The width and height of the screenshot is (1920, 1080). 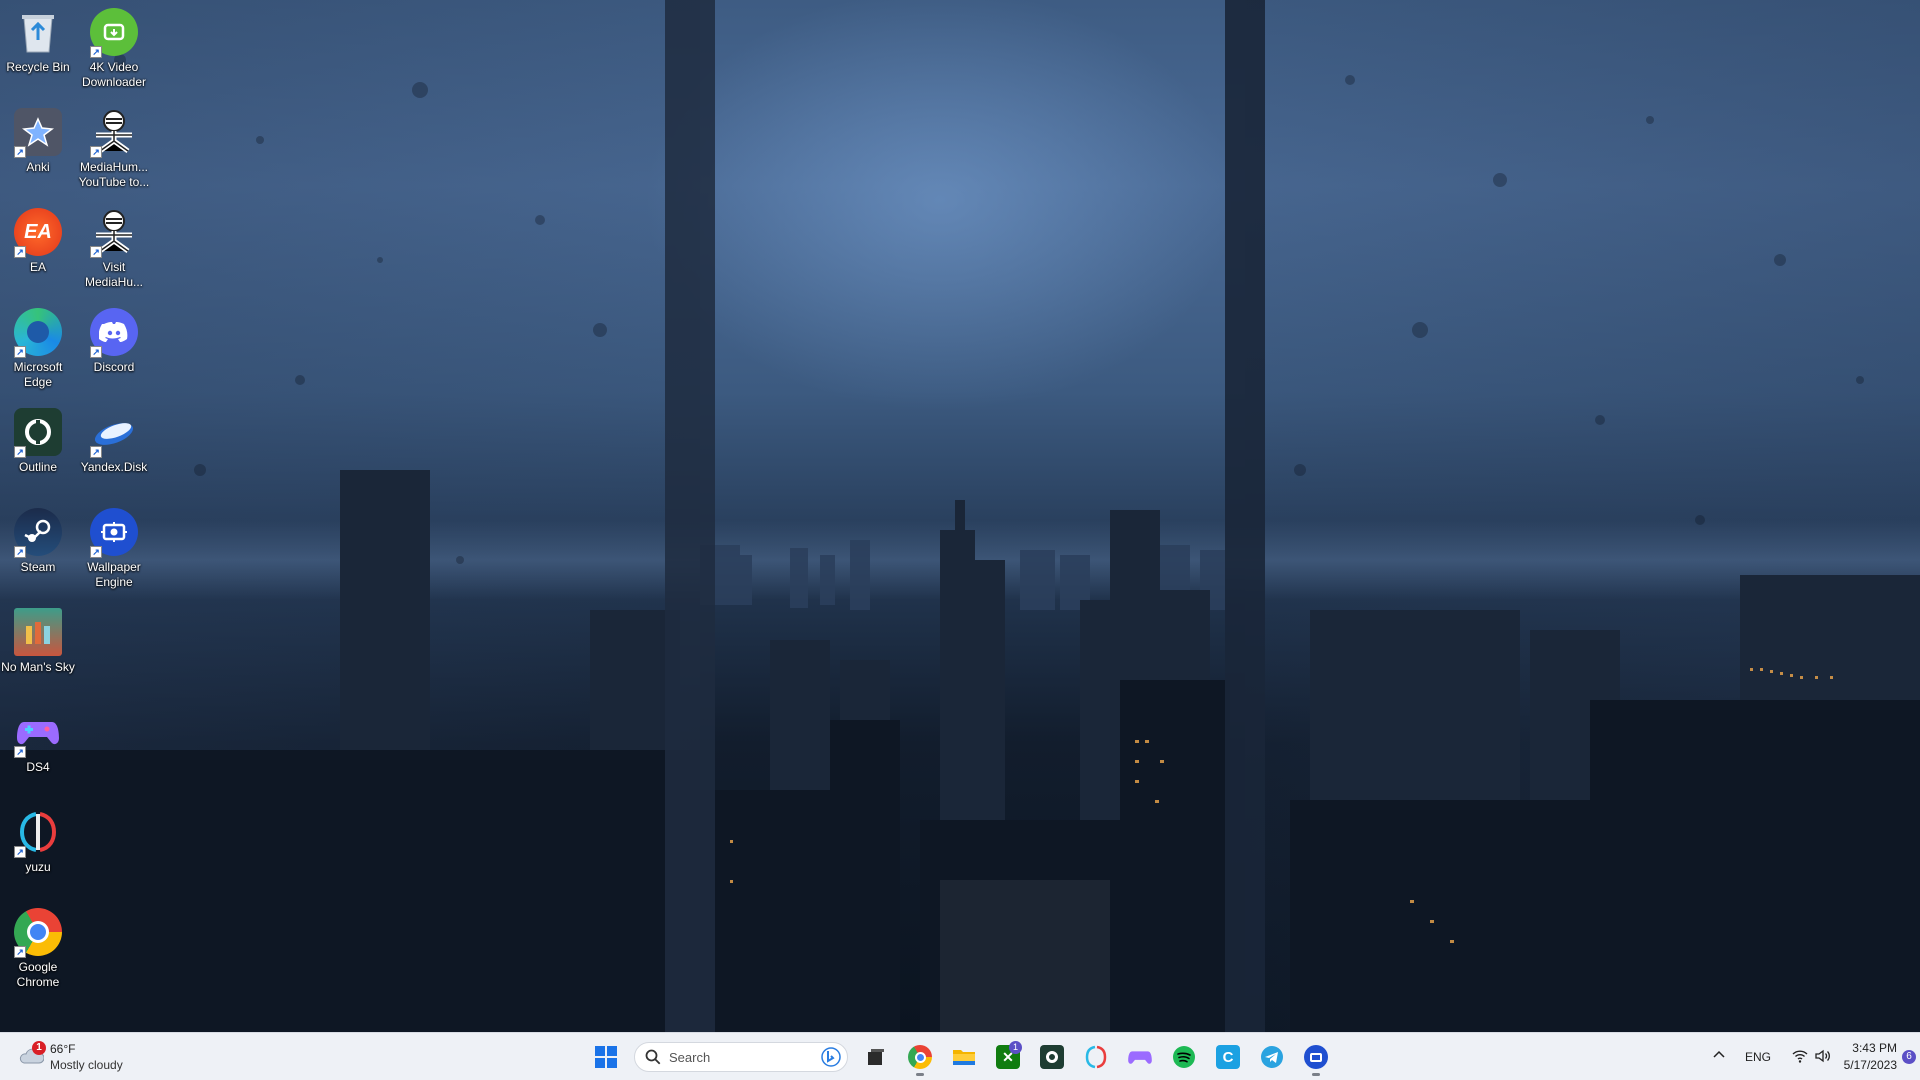 I want to click on weather-condition: Mostly cloudy, so click(x=86, y=1065).